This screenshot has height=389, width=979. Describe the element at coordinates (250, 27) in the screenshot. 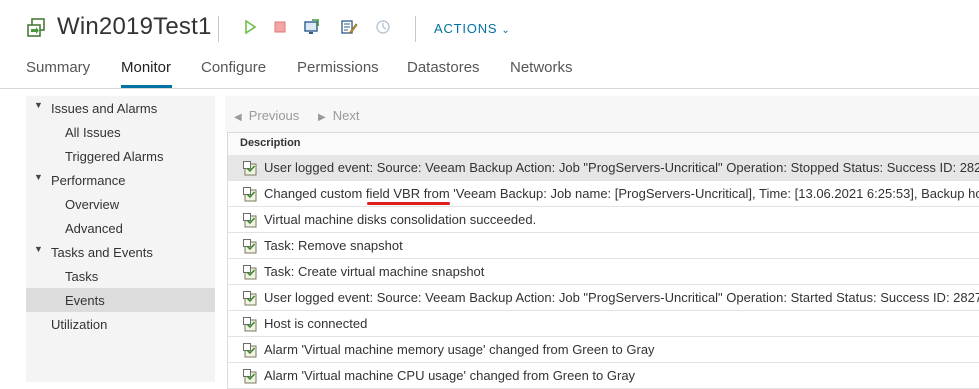

I see `play-icon` at that location.